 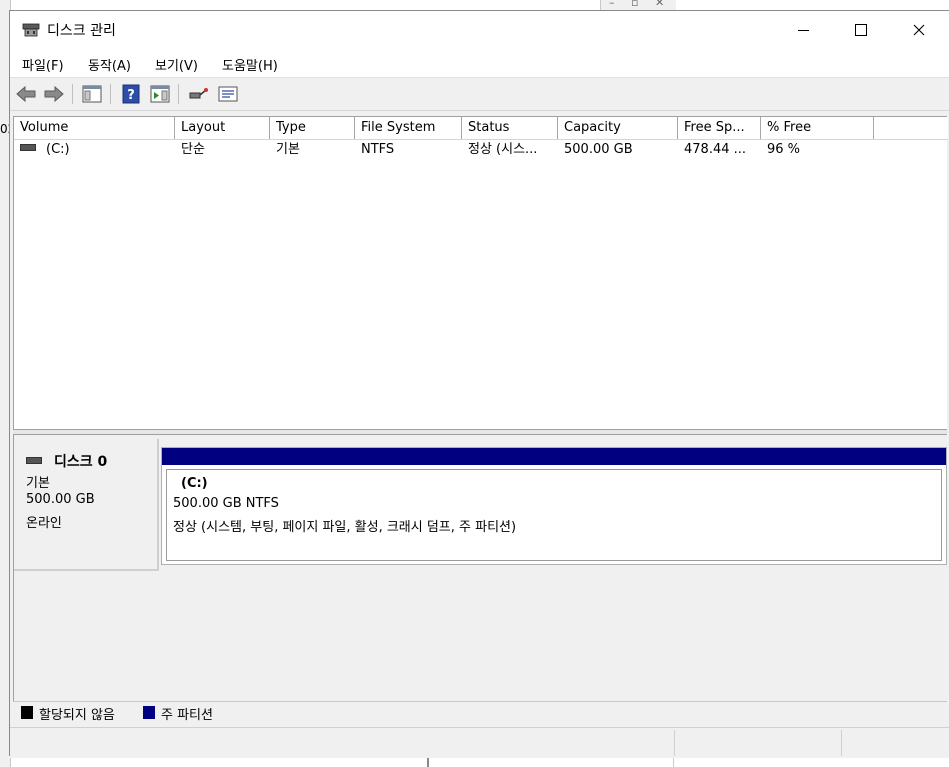 I want to click on column-header-file-system: File System, so click(x=408, y=128).